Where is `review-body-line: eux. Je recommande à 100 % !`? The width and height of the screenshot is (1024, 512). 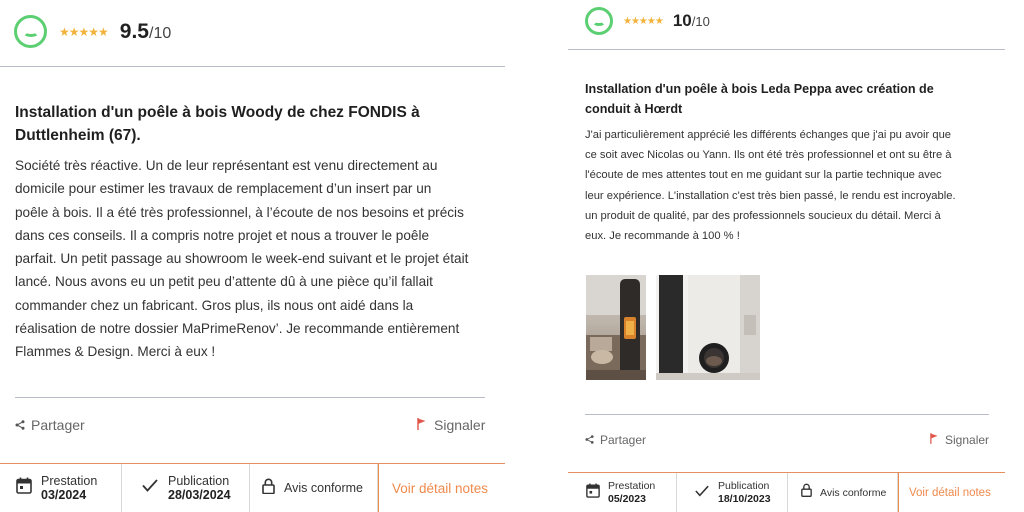
review-body-line: eux. Je recommande à 100 % ! is located at coordinates (662, 236).